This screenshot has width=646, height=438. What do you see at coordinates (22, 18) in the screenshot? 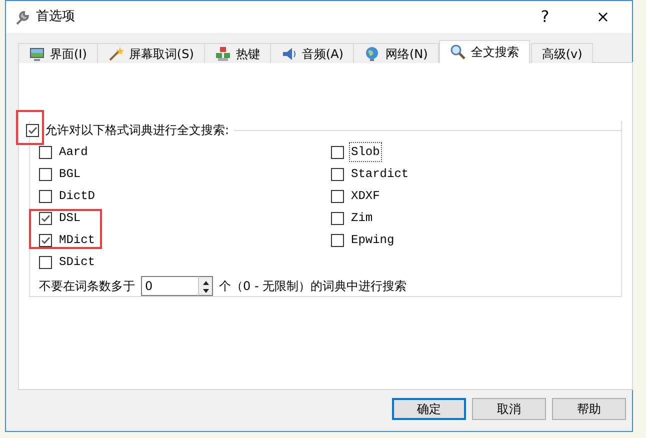
I see `wrench-icon` at bounding box center [22, 18].